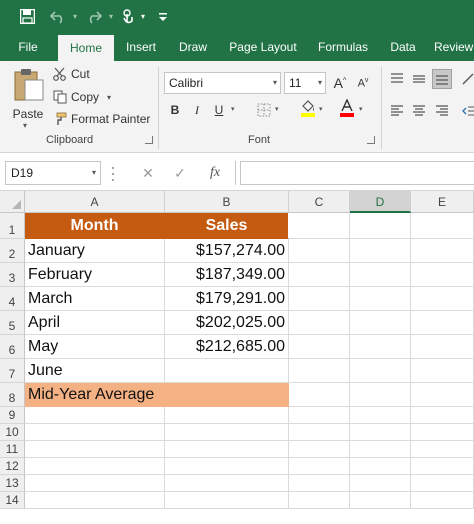 The width and height of the screenshot is (474, 524). What do you see at coordinates (227, 347) in the screenshot?
I see `sales-cell: $212,685.00` at bounding box center [227, 347].